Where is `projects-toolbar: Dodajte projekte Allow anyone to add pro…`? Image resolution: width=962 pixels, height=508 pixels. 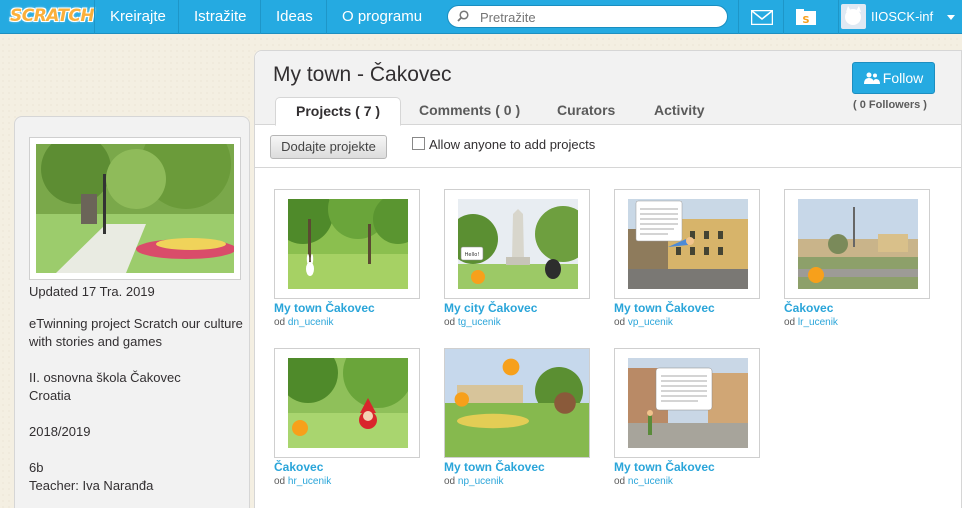
projects-toolbar: Dodajte projekte Allow anyone to add pro… is located at coordinates (608, 147).